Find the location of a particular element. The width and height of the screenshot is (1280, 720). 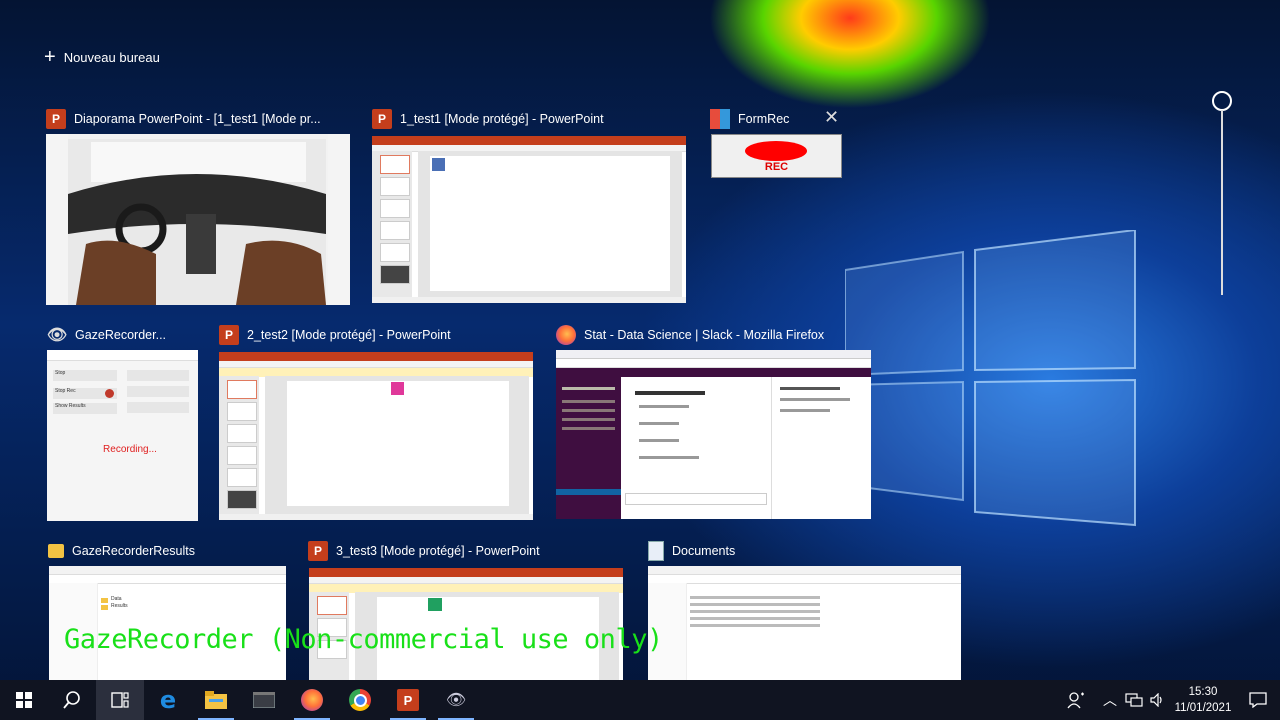

powerpoint-button: P is located at coordinates (408, 700).